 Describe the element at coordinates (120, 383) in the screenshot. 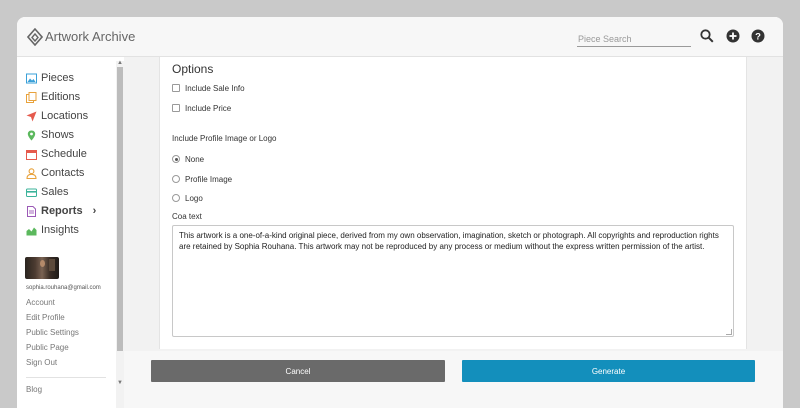

I see `scroll-down-arrow-icon: ▼` at that location.